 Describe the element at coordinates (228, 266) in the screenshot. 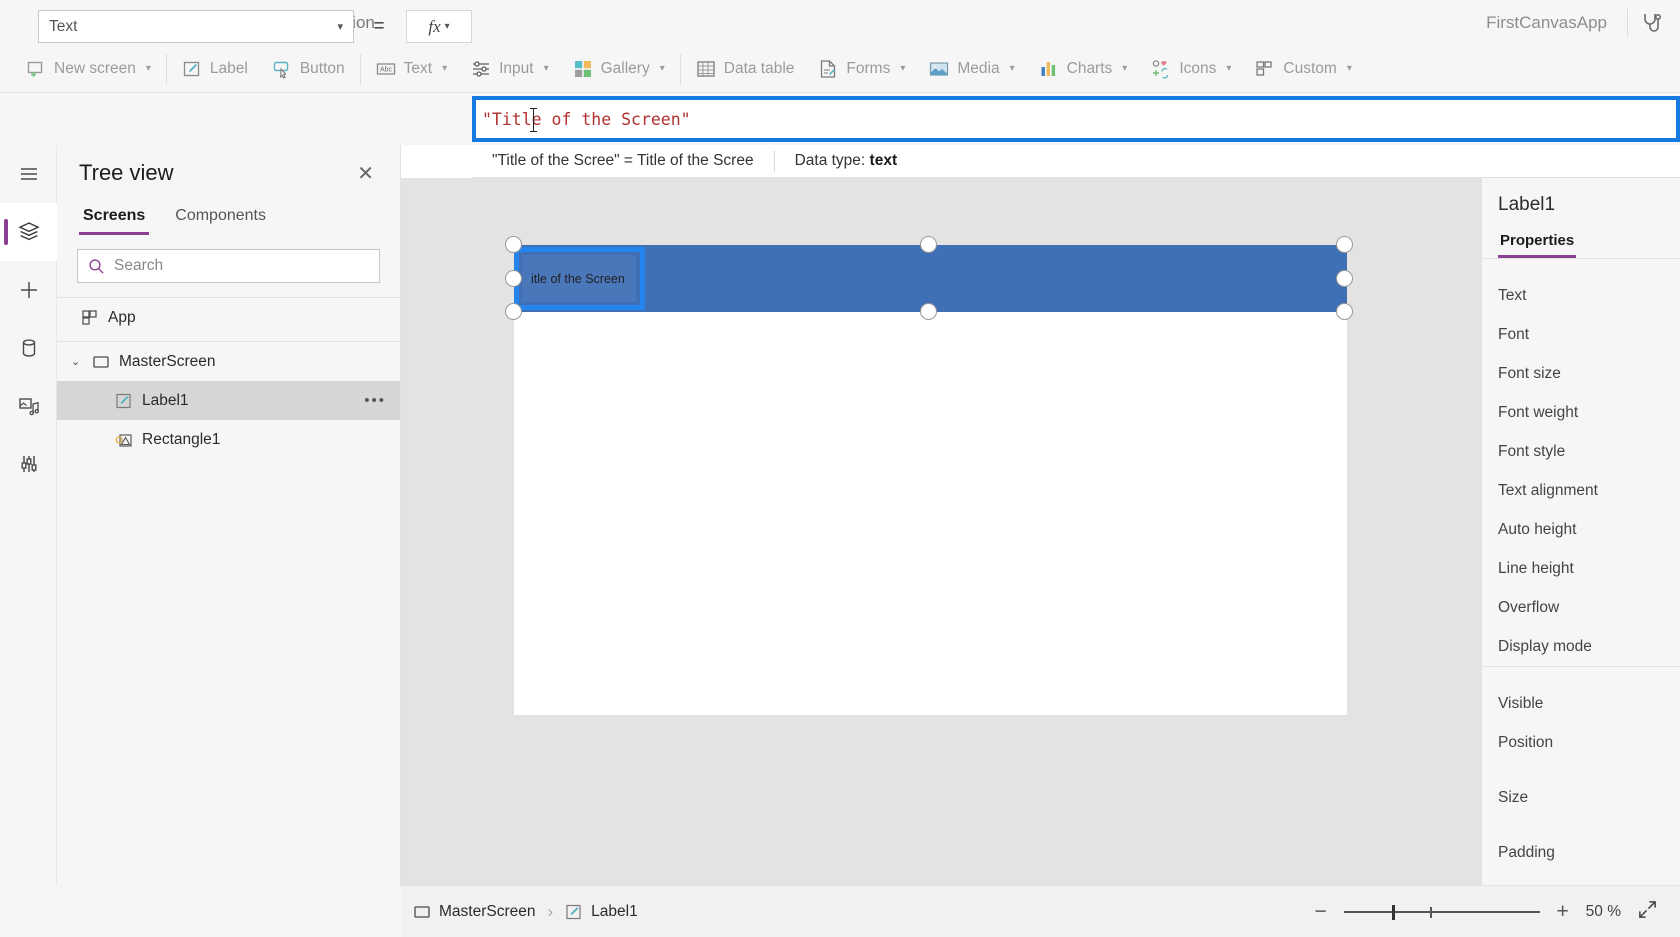

I see `search-input: Search` at that location.